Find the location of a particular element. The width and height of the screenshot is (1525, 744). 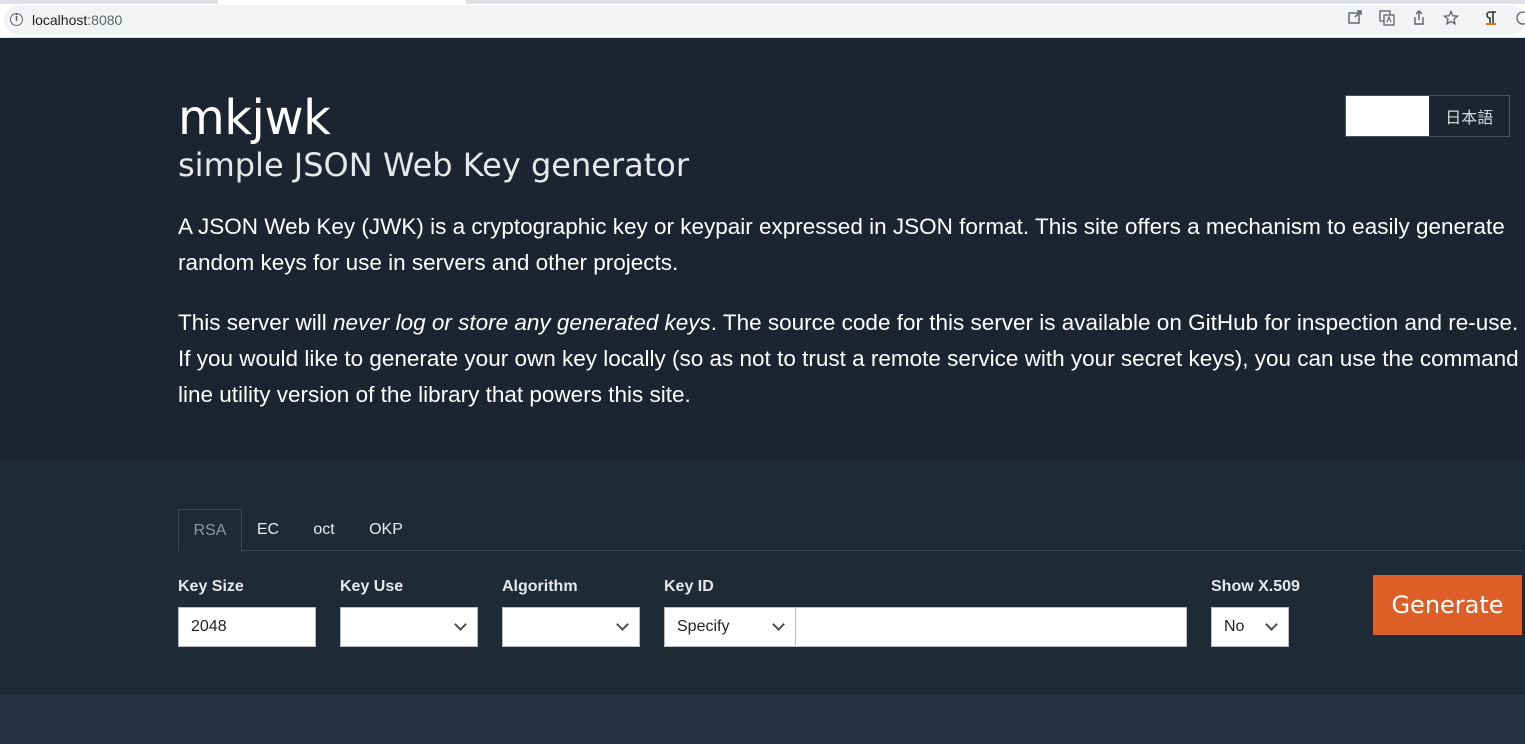

profile-icon is located at coordinates (1518, 19).